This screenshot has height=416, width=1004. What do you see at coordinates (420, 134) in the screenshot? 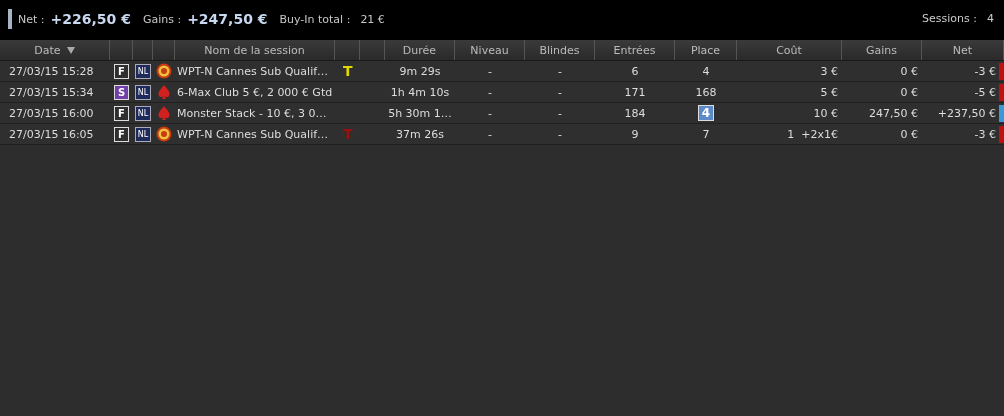
I see `duration-cell-text: 37m 26s` at bounding box center [420, 134].